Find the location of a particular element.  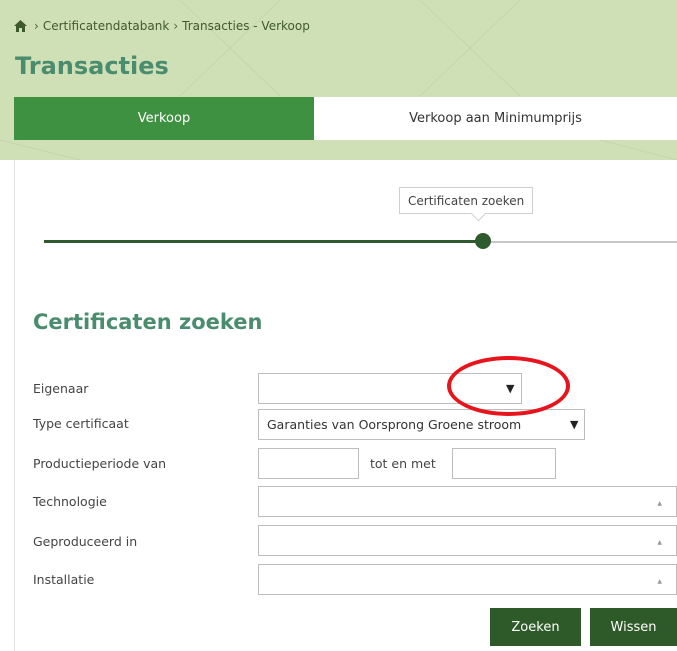

eigenaar-label: Eigenaar is located at coordinates (61, 388).